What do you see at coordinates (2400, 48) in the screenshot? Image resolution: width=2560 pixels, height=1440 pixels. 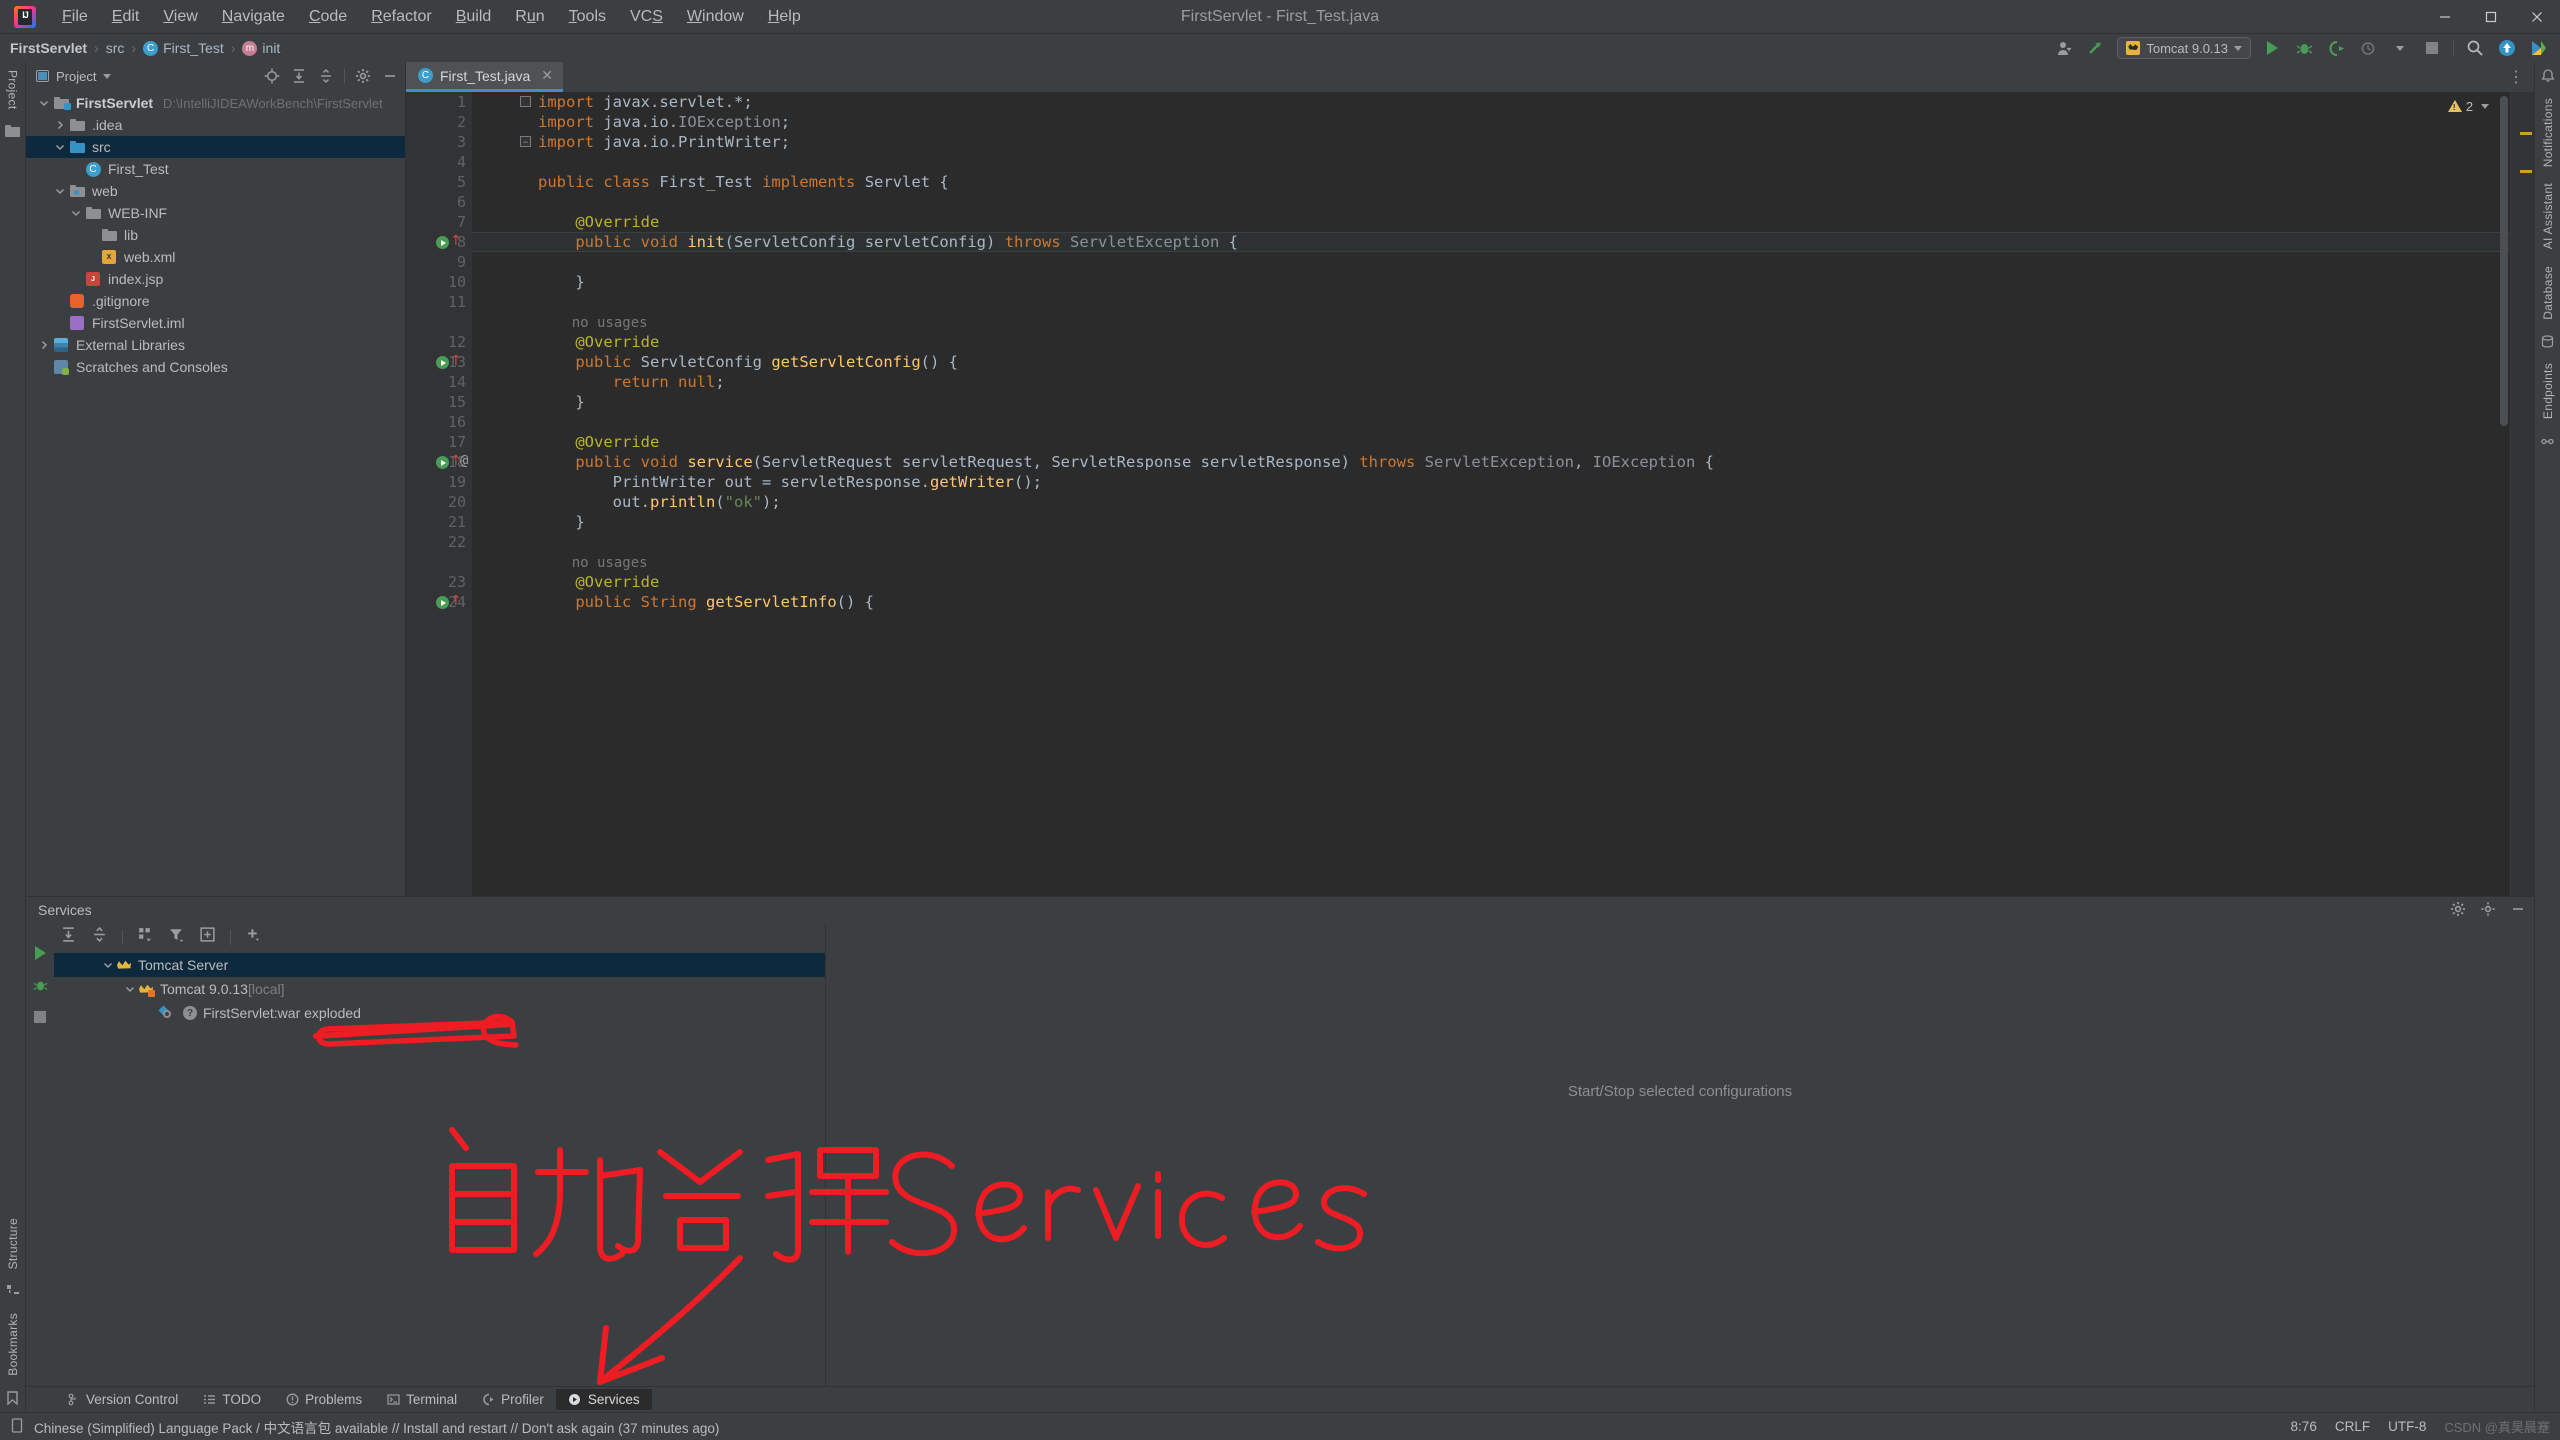 I see `profiler-chevron-icon` at bounding box center [2400, 48].